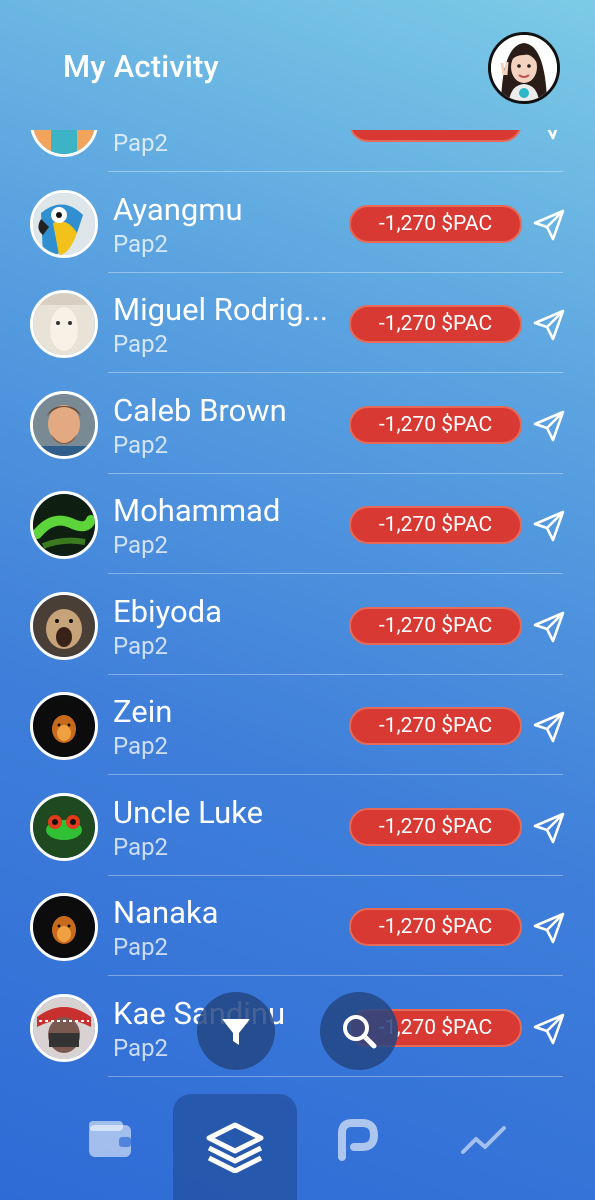  I want to click on page-title: My Activity, so click(141, 66).